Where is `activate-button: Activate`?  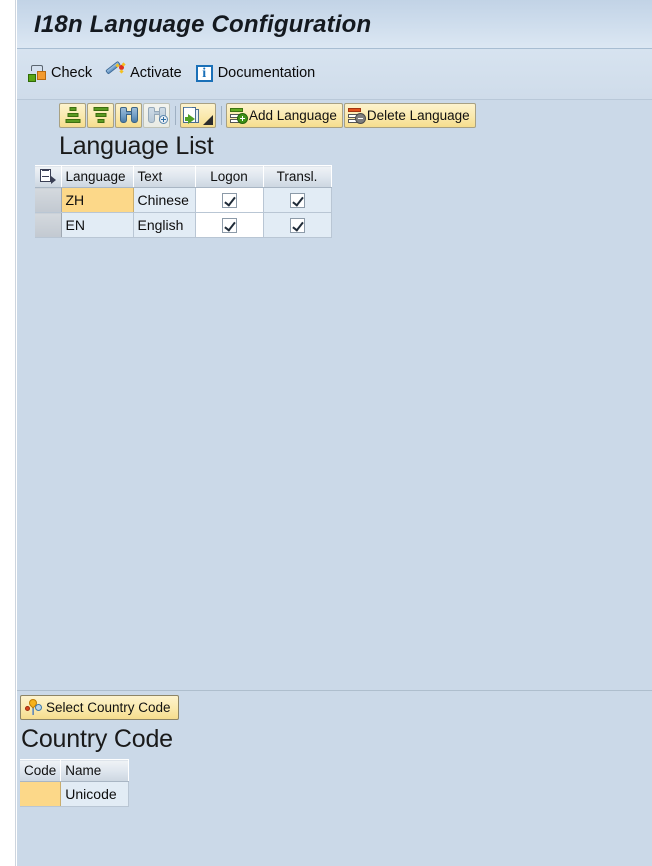
activate-button: Activate is located at coordinates (149, 73).